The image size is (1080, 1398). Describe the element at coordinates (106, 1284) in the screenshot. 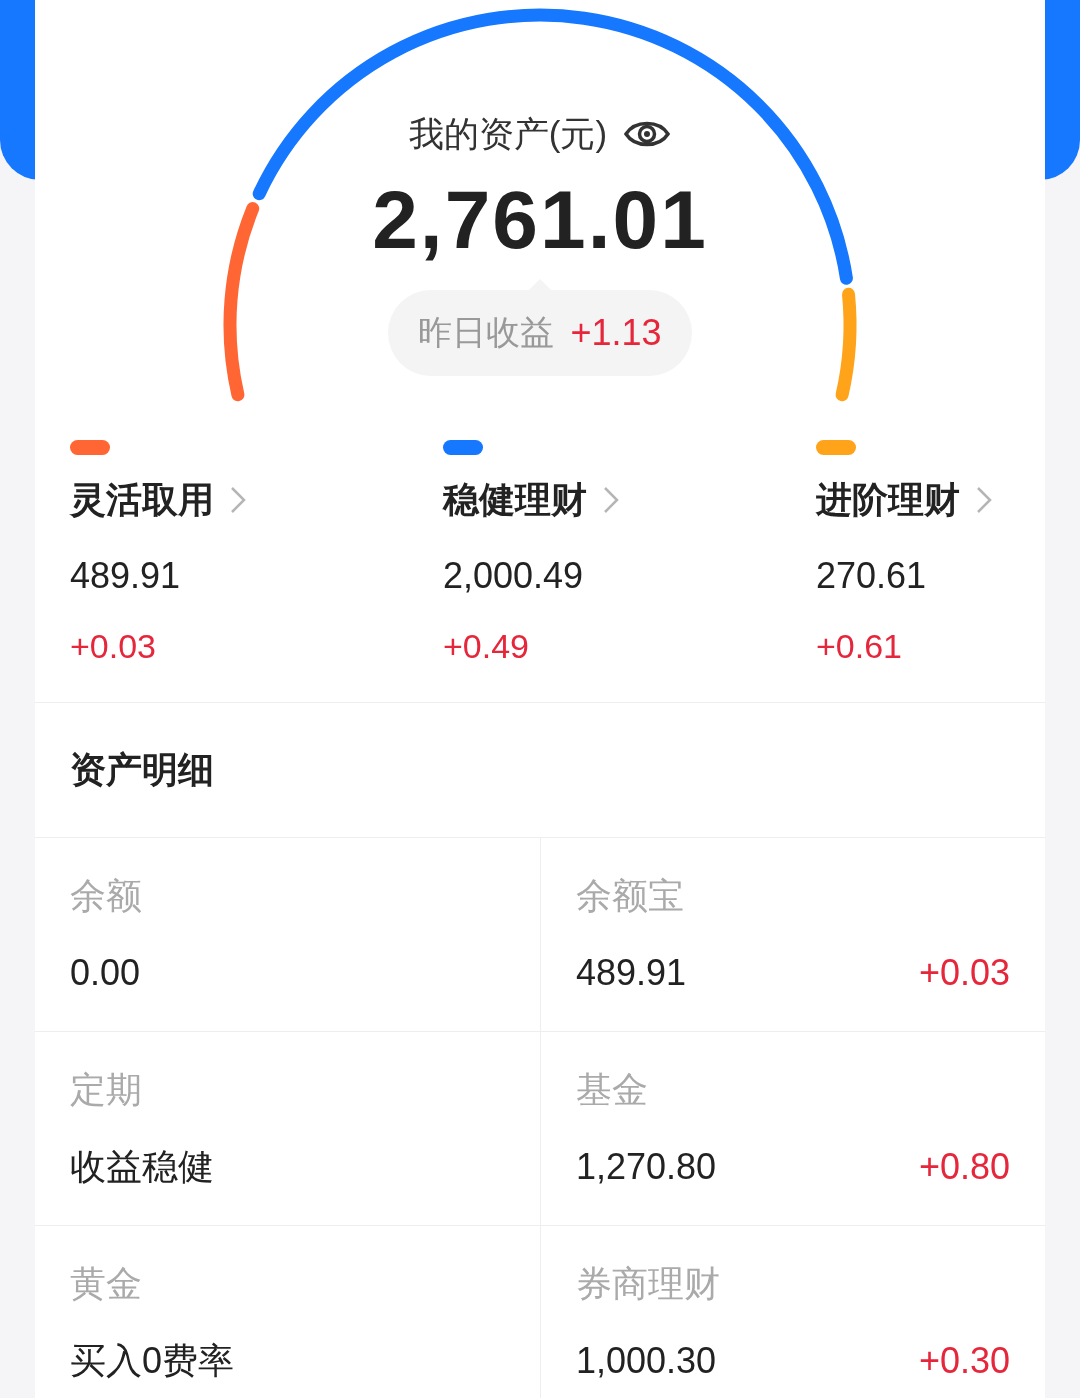

I see `asset-label: 黄金` at that location.